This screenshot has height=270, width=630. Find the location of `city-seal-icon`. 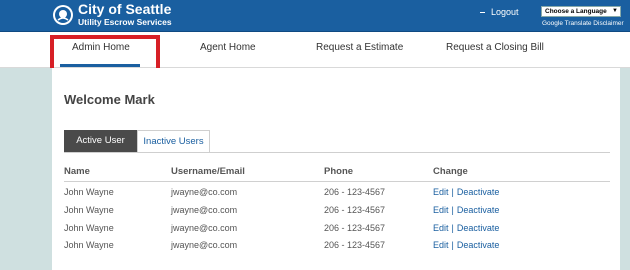

city-seal-icon is located at coordinates (63, 15).